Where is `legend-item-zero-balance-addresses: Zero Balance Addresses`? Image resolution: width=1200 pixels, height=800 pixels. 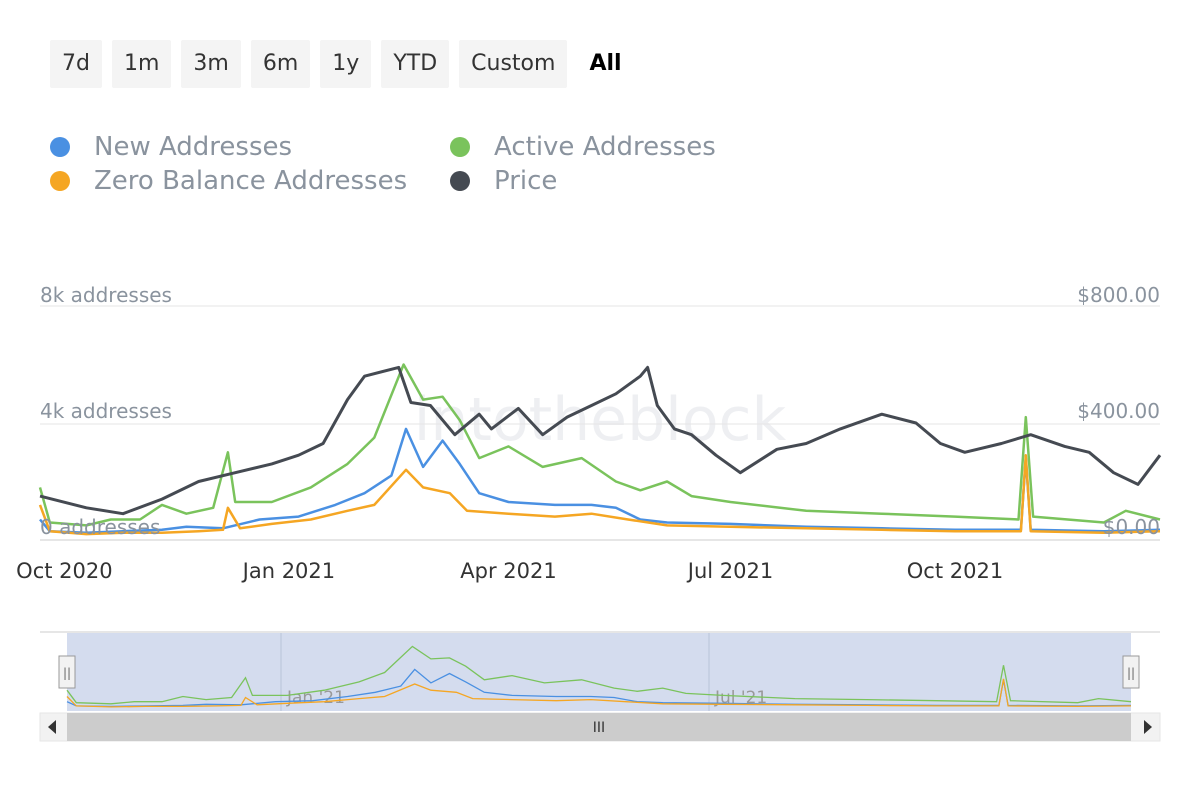
legend-item-zero-balance-addresses: Zero Balance Addresses is located at coordinates (228, 181).